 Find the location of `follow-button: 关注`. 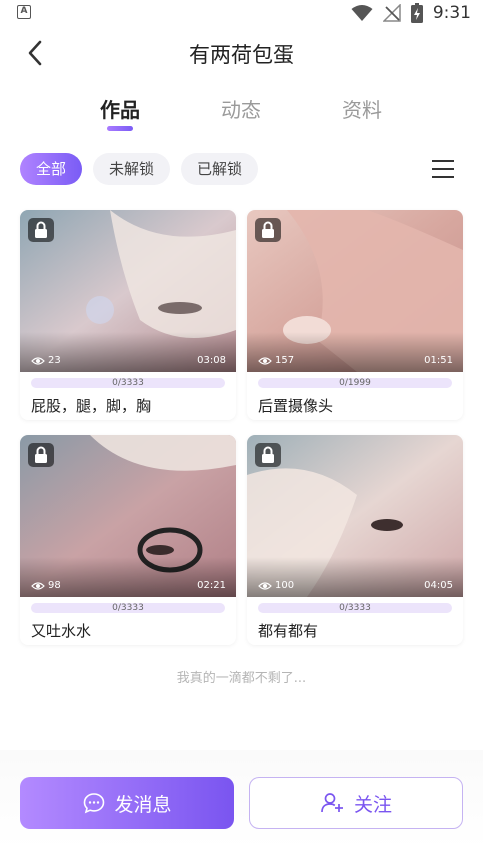

follow-button: 关注 is located at coordinates (356, 803).